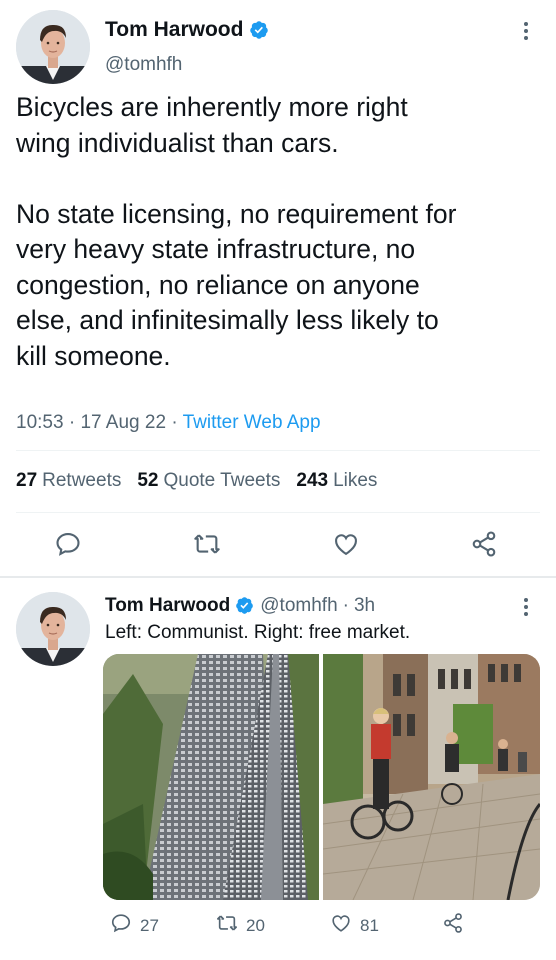 The height and width of the screenshot is (960, 556). Describe the element at coordinates (255, 925) in the screenshot. I see `retweet-count: 20` at that location.